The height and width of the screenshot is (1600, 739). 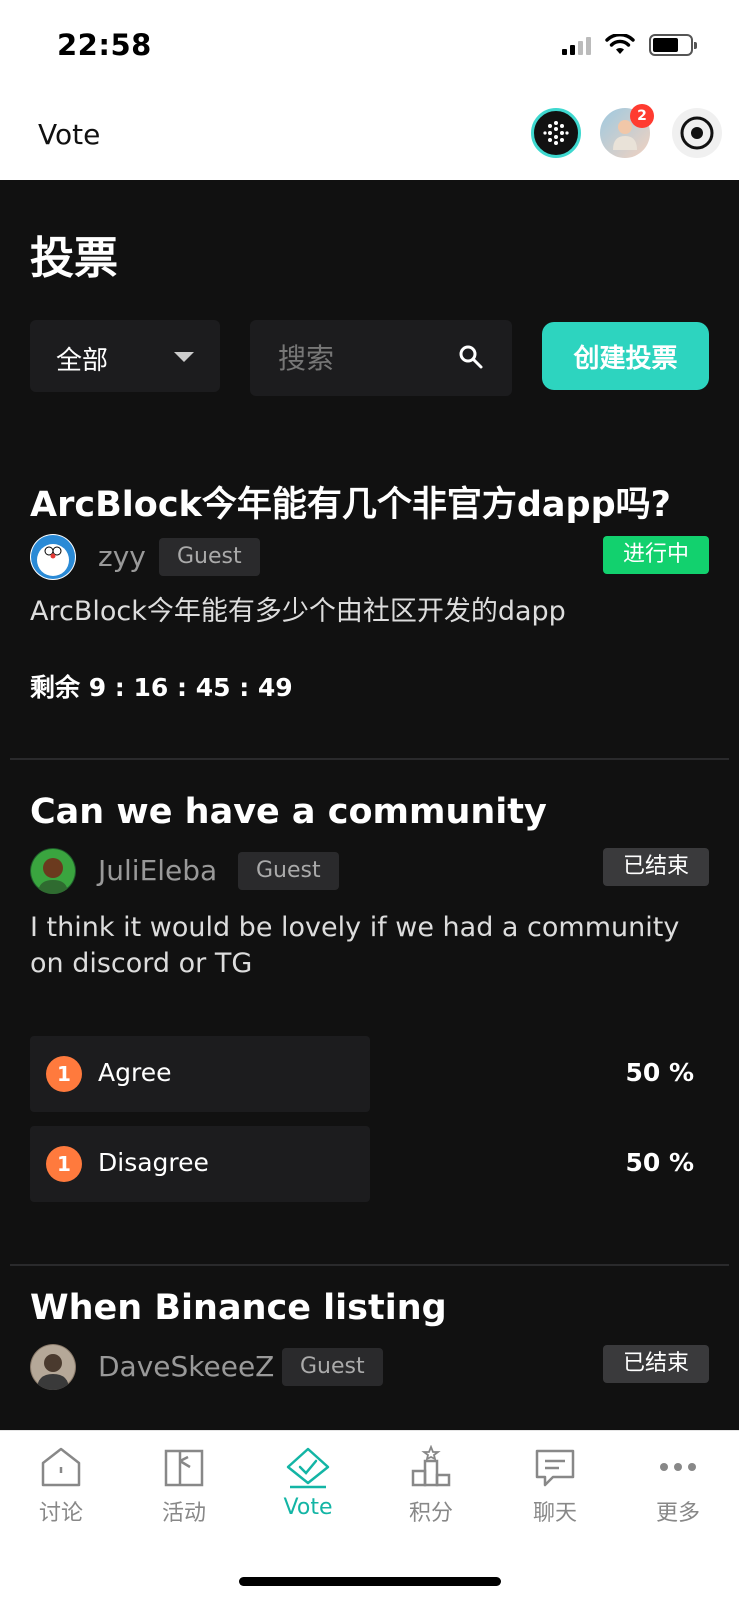 What do you see at coordinates (308, 1468) in the screenshot?
I see `vote-icon` at bounding box center [308, 1468].